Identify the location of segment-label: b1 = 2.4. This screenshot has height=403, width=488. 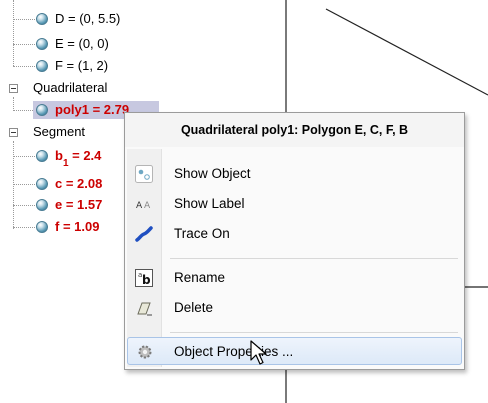
(78, 158).